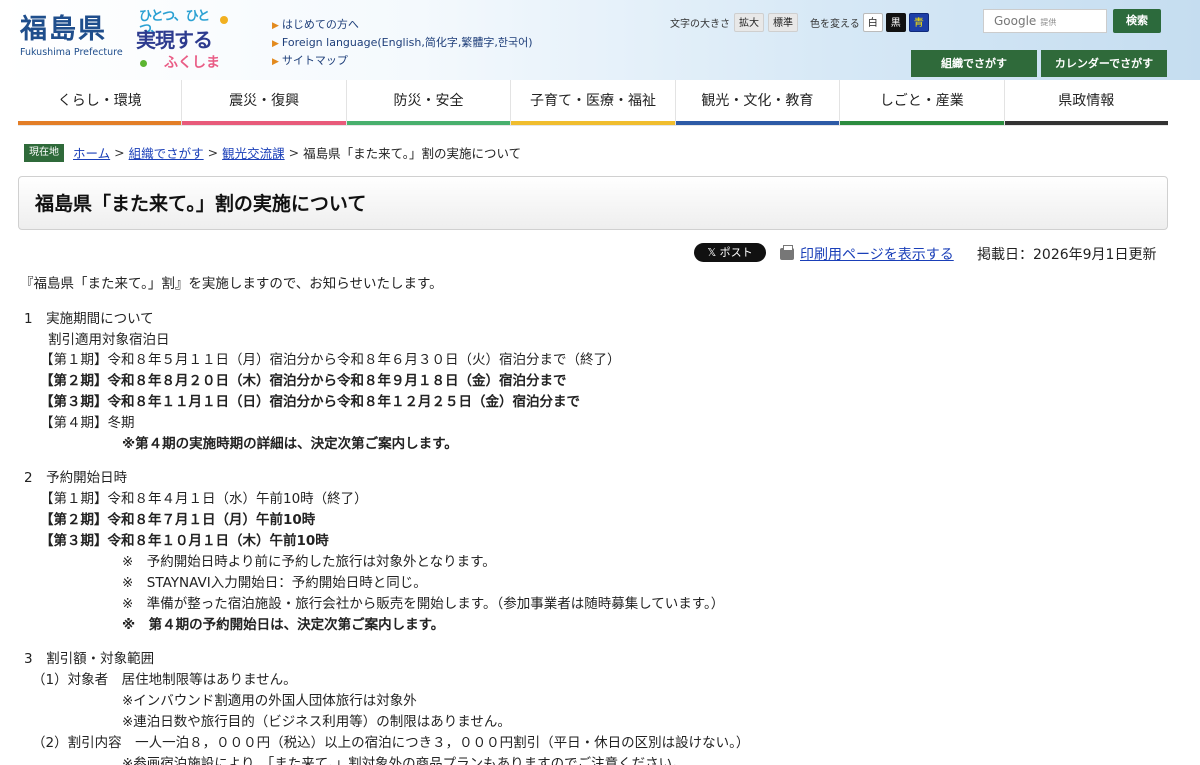 The height and width of the screenshot is (765, 1200). What do you see at coordinates (1067, 255) in the screenshot?
I see `publish-date: 掲載日：2026年9月1日更新` at bounding box center [1067, 255].